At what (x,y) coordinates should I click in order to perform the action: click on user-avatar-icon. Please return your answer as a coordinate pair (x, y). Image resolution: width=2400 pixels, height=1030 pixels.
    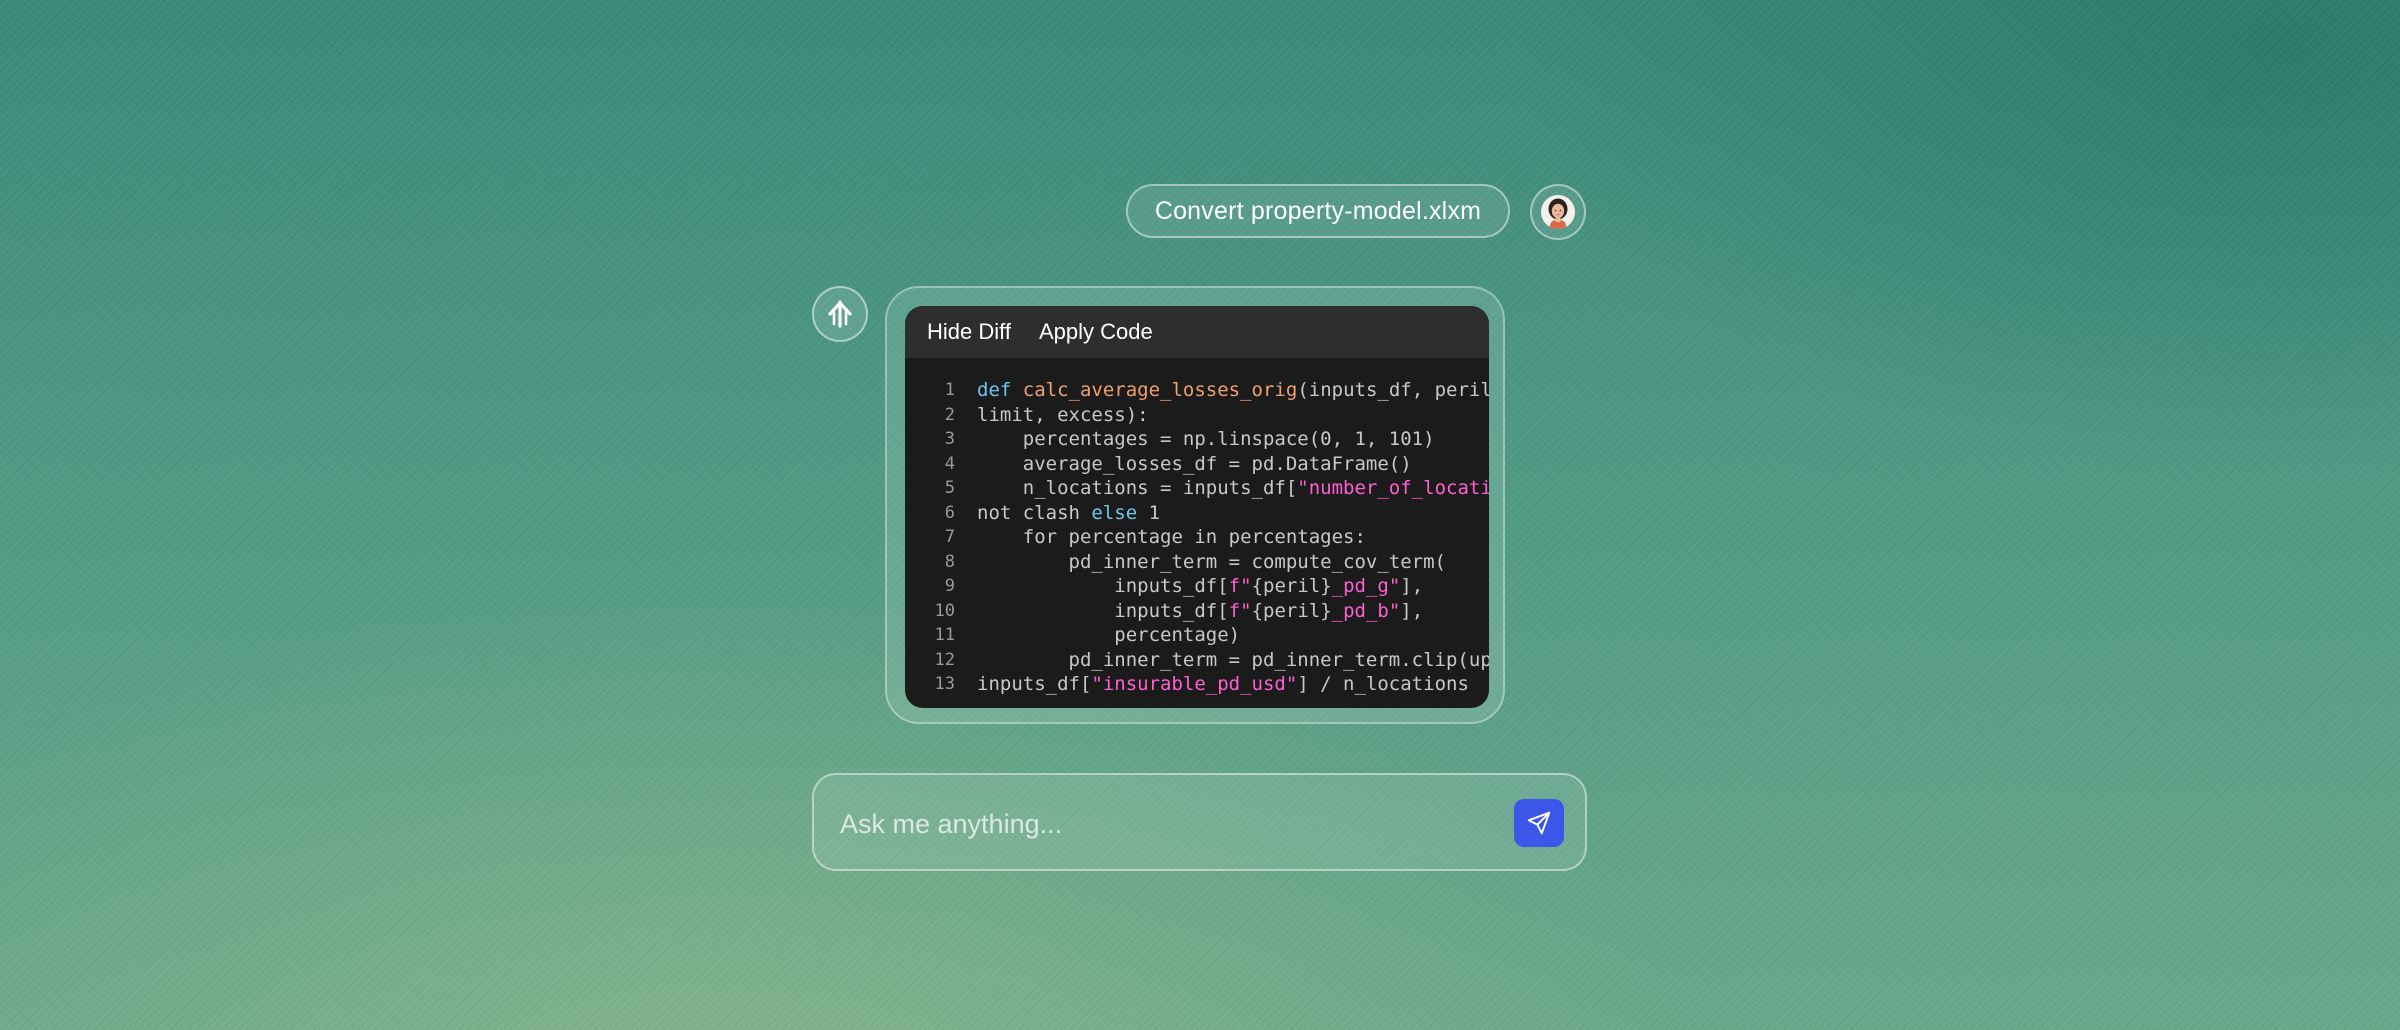
    Looking at the image, I should click on (1558, 212).